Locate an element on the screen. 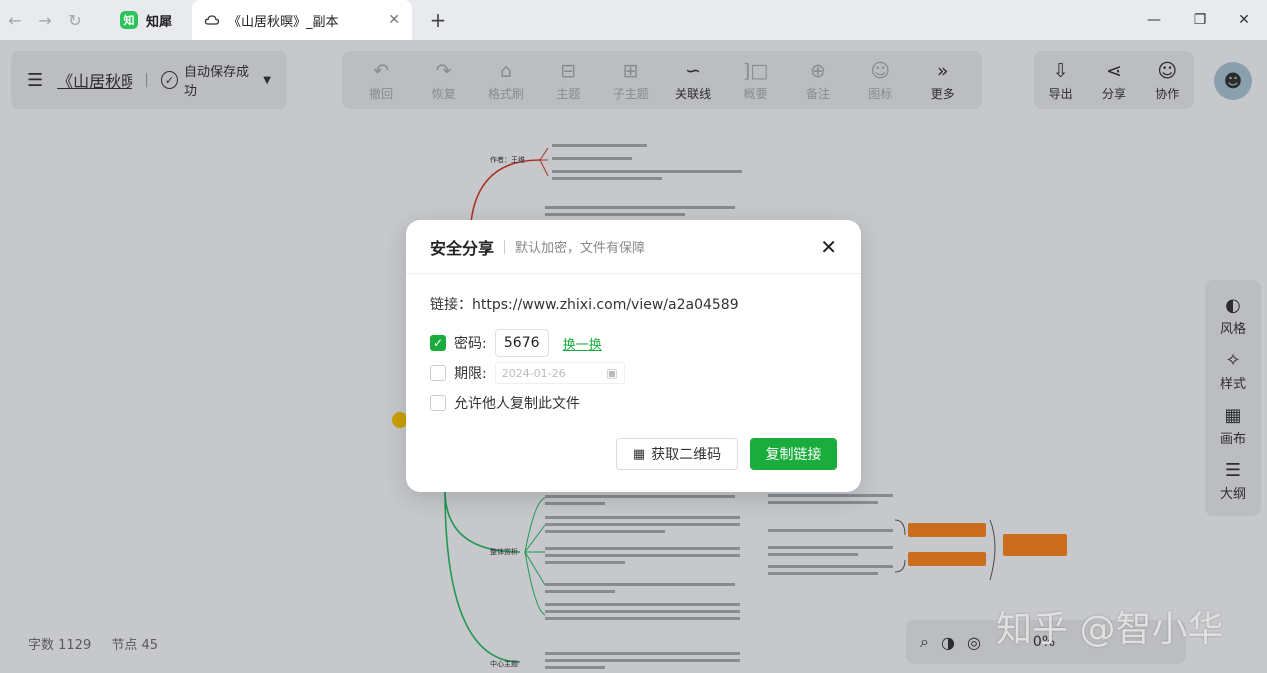  expiry-placeholder: 2024-01-26 is located at coordinates (533, 373).